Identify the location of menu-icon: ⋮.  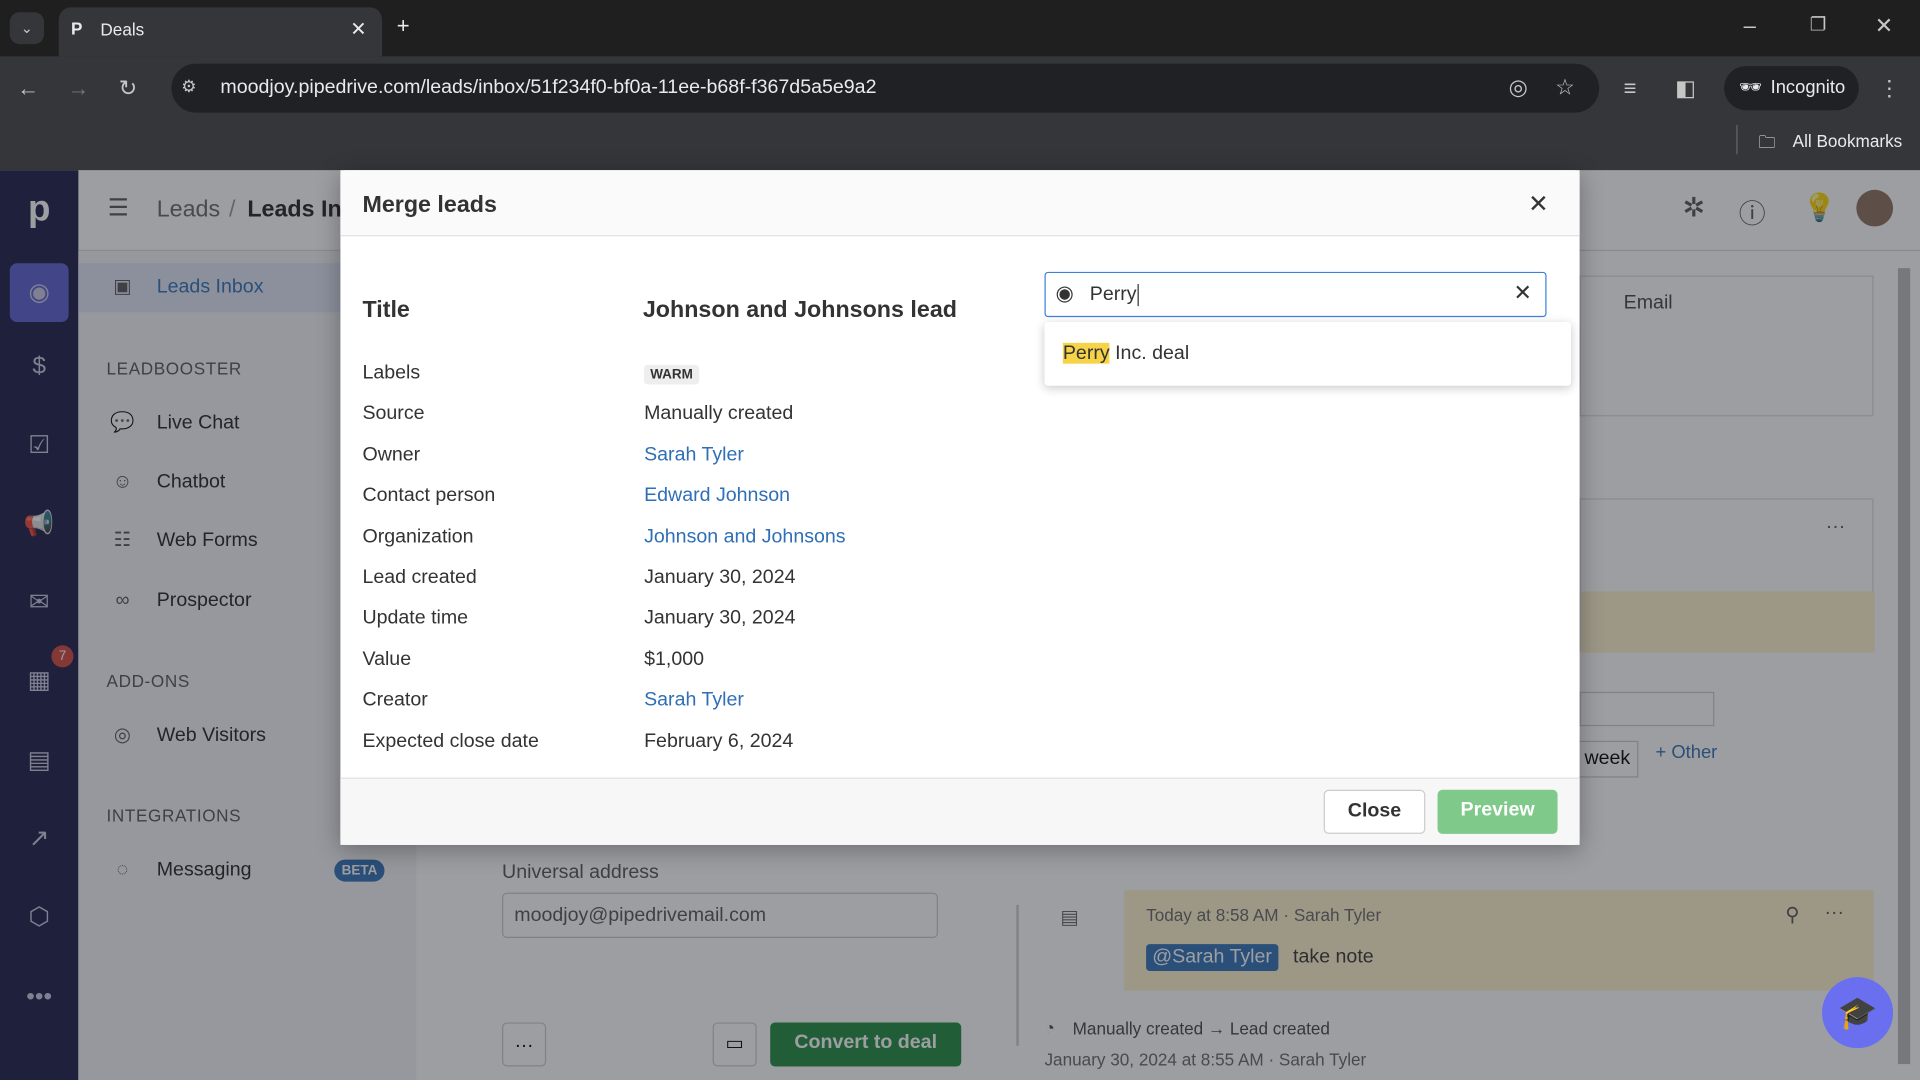
(1889, 89).